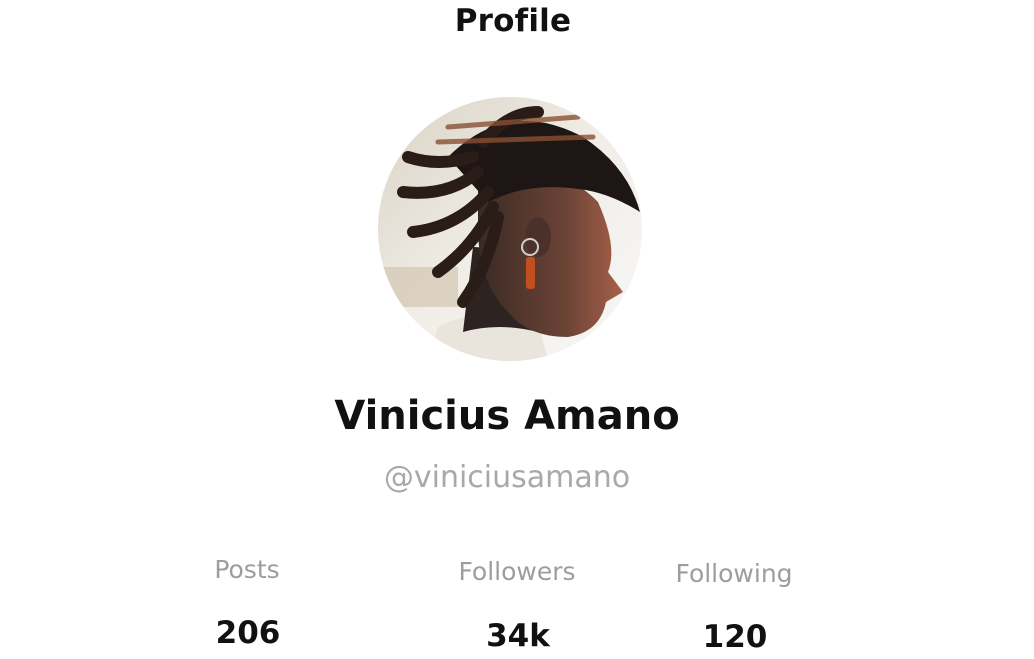 This screenshot has height=659, width=1034. I want to click on avatar, so click(510, 229).